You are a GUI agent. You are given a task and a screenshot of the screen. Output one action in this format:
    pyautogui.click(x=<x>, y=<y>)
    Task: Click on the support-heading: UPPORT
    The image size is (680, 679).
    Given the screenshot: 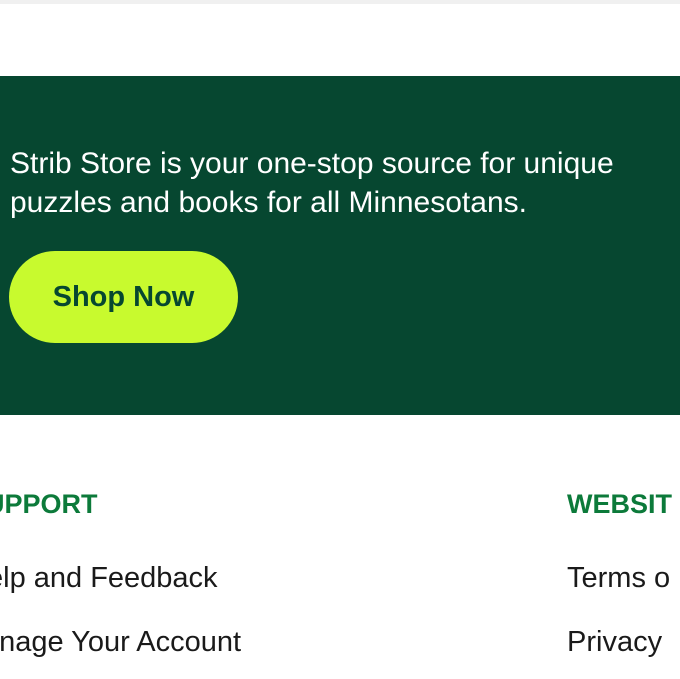 What is the action you would take?
    pyautogui.click(x=49, y=504)
    